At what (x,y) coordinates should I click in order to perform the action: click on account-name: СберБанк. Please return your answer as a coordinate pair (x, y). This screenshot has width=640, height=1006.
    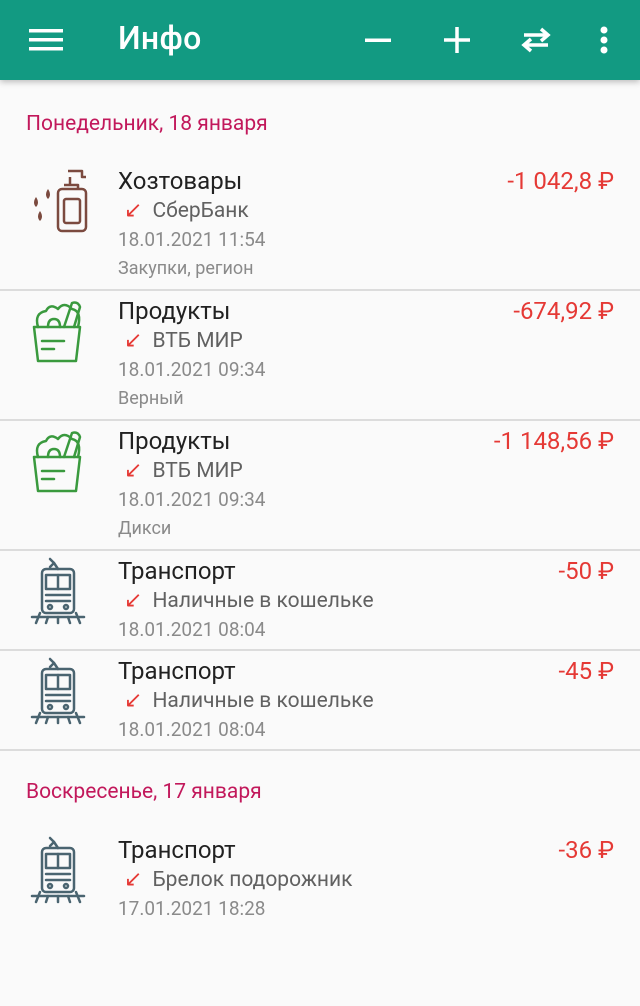
    Looking at the image, I should click on (200, 211).